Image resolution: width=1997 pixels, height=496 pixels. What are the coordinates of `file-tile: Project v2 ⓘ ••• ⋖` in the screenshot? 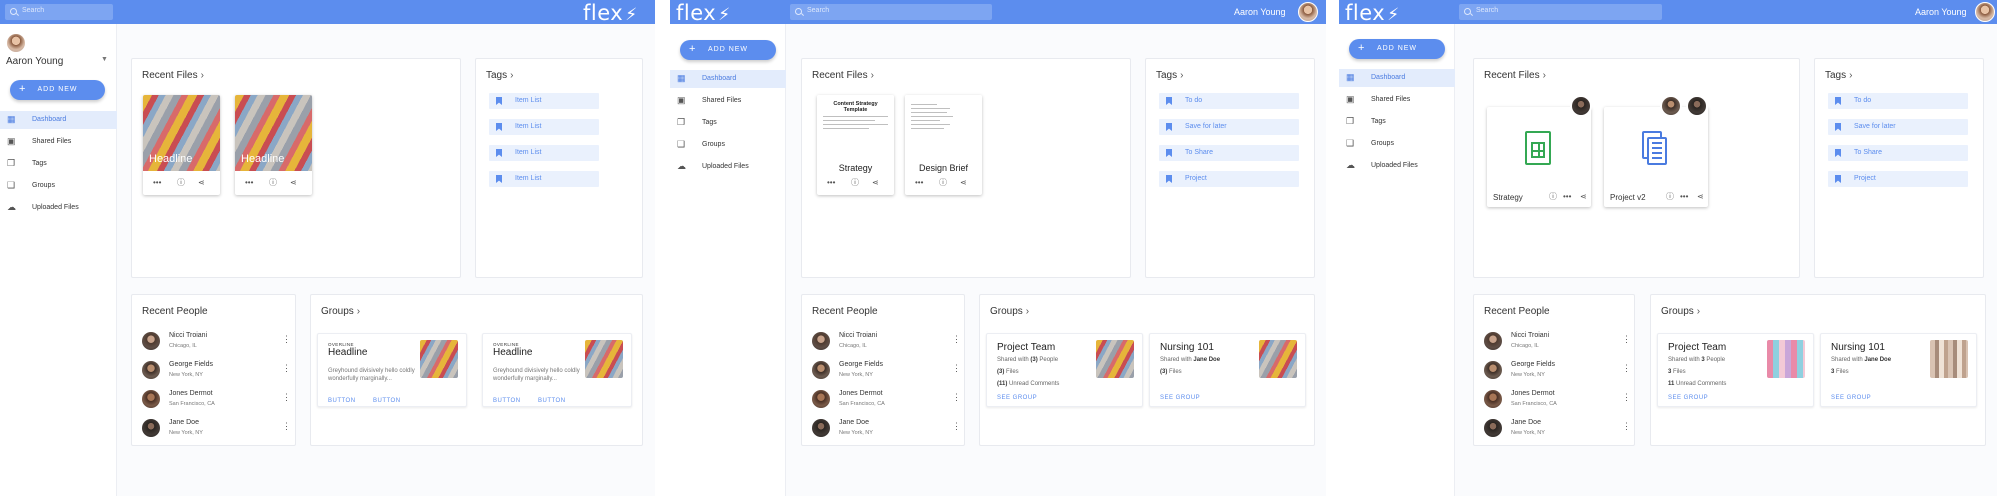 It's located at (1656, 157).